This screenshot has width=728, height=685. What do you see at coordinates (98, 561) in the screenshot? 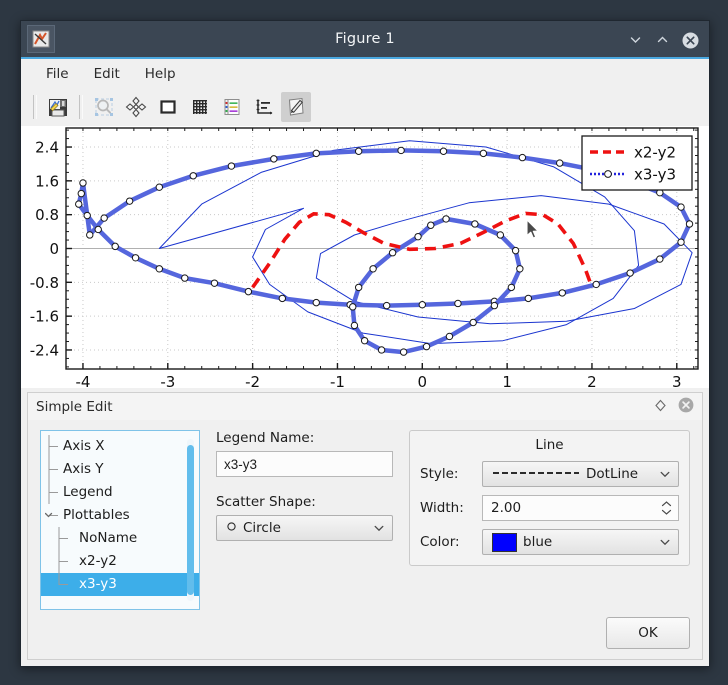
I see `tree-item-label: x2-y2` at bounding box center [98, 561].